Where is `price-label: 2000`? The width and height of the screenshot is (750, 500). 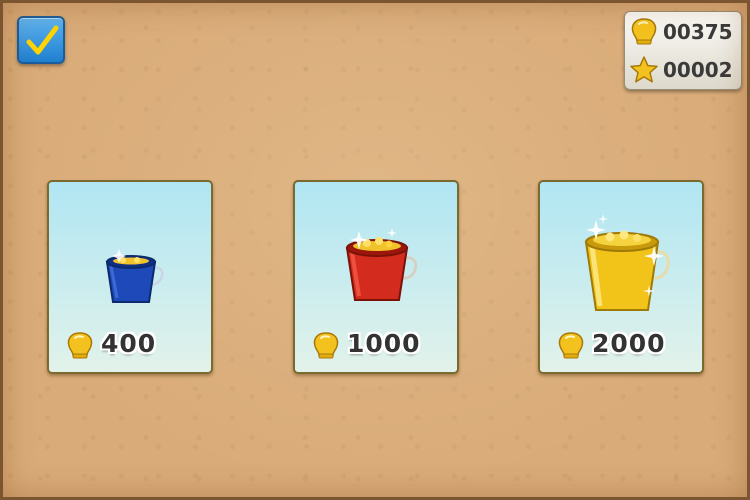 price-label: 2000 is located at coordinates (629, 343).